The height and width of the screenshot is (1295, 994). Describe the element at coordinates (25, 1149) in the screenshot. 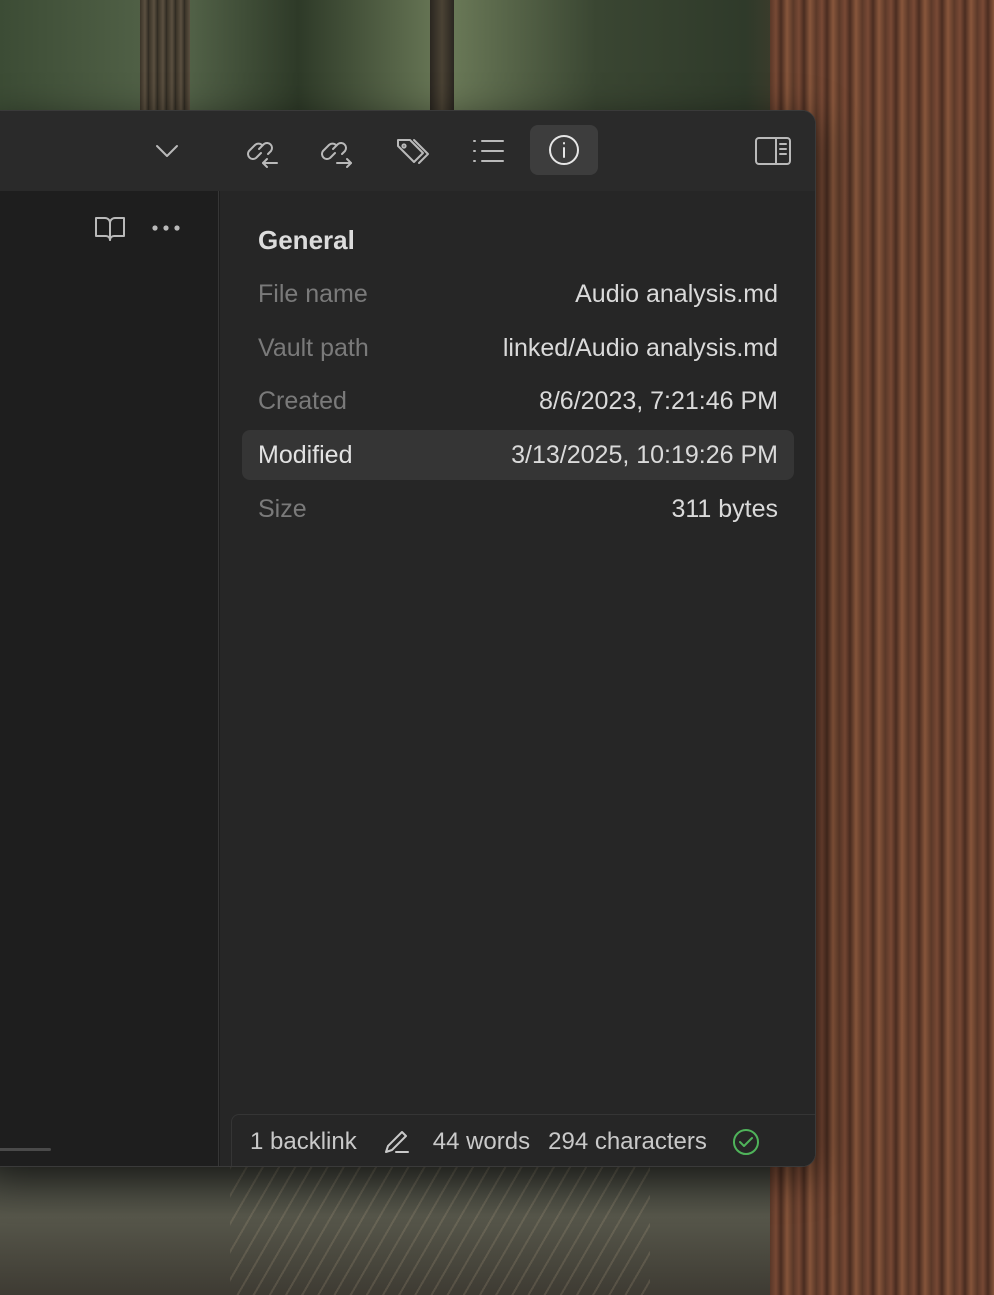

I see `horizontal-scrollbar` at that location.